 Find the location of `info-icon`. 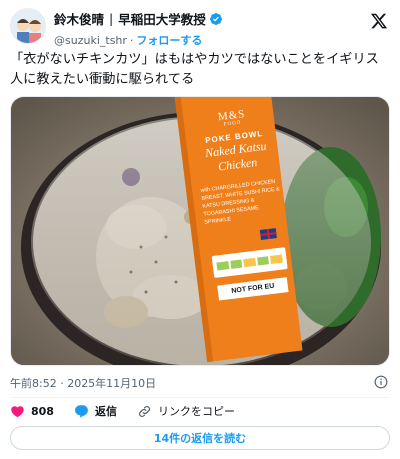

info-icon is located at coordinates (381, 382).